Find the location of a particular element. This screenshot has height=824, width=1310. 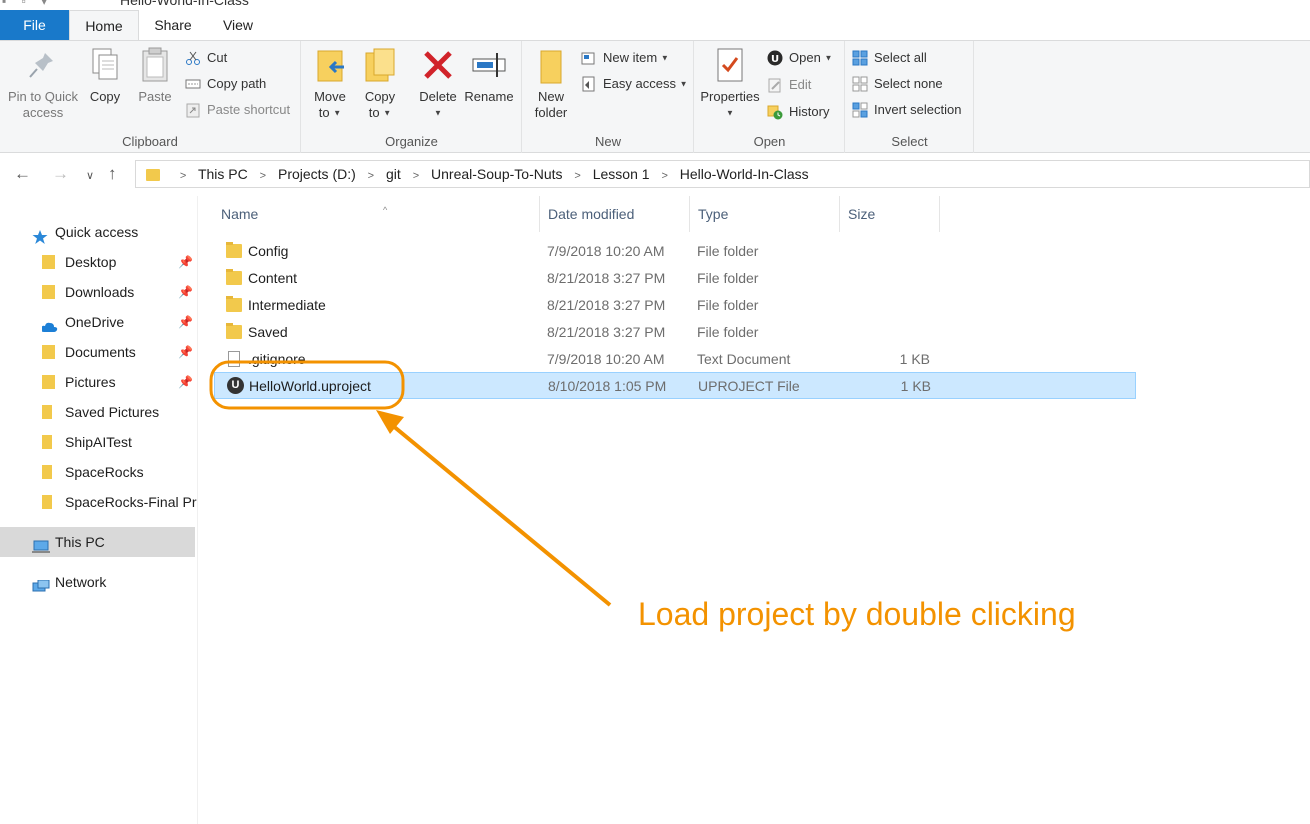

new-item-button: New item ▼ is located at coordinates (625, 58).